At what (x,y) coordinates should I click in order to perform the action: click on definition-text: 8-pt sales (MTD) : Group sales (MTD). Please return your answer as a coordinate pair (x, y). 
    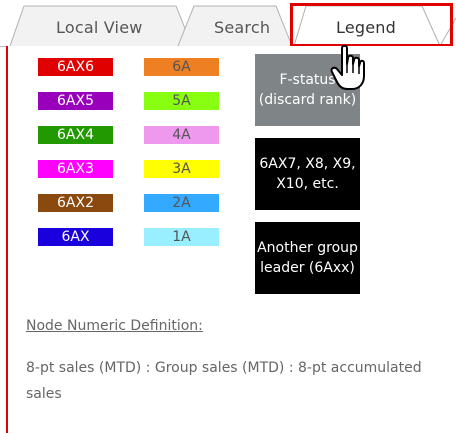
    Looking at the image, I should click on (224, 381).